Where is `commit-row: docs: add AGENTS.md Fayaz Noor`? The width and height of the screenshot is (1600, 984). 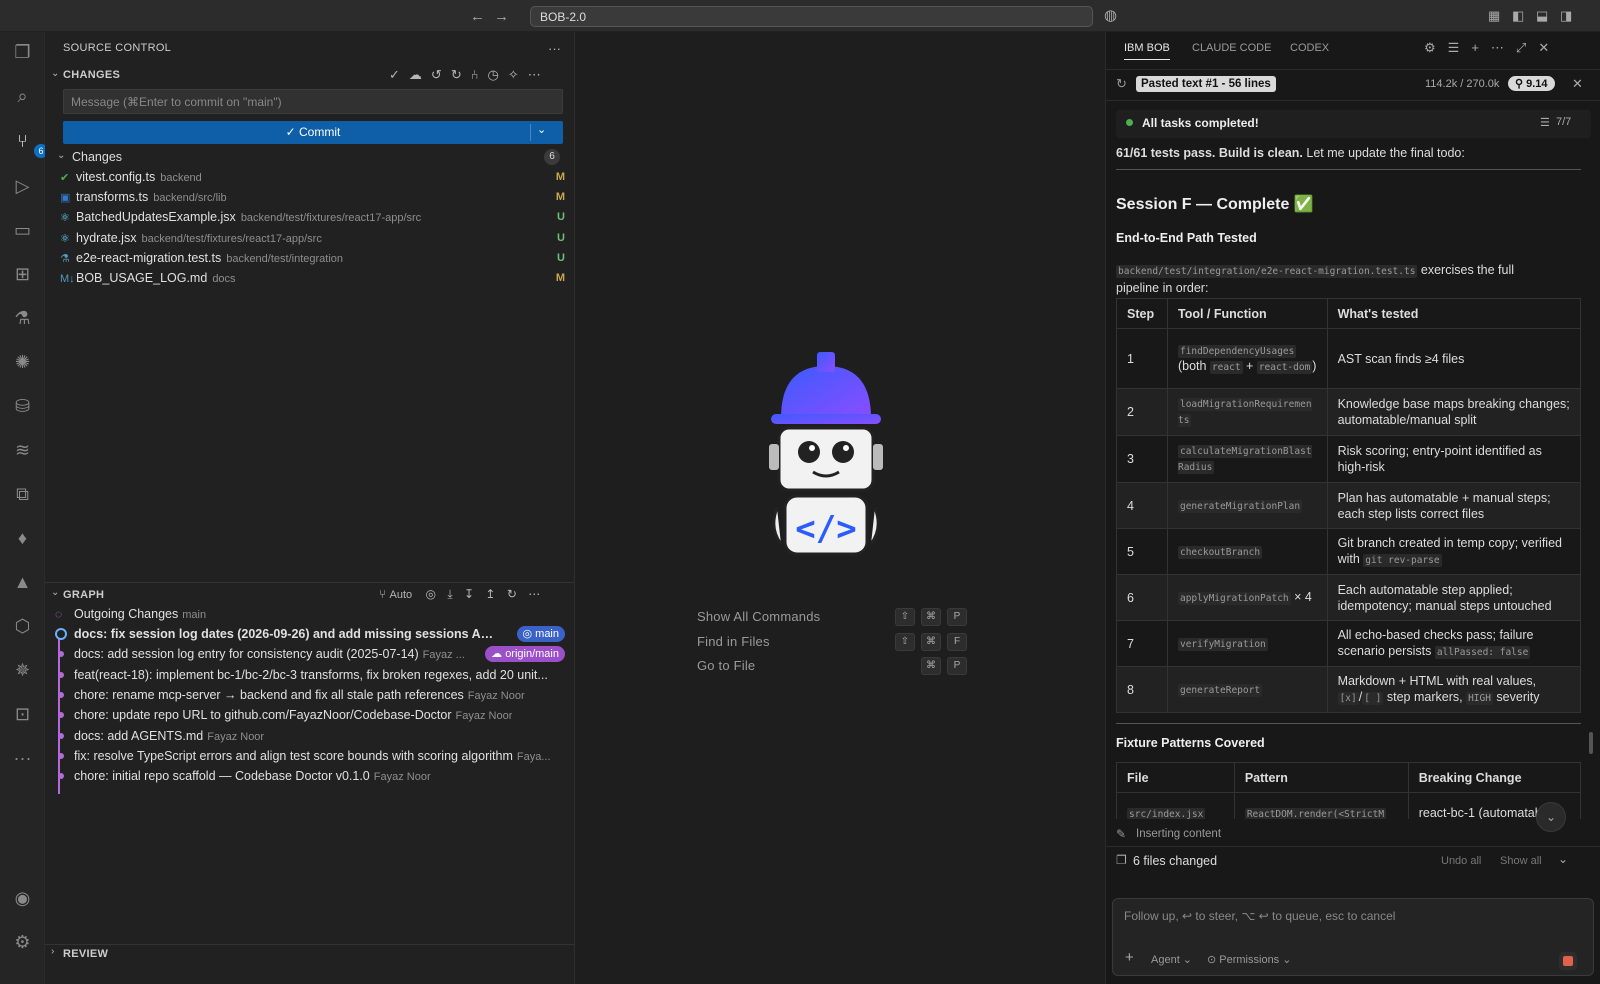
commit-row: docs: add AGENTS.md Fayaz Noor is located at coordinates (310, 736).